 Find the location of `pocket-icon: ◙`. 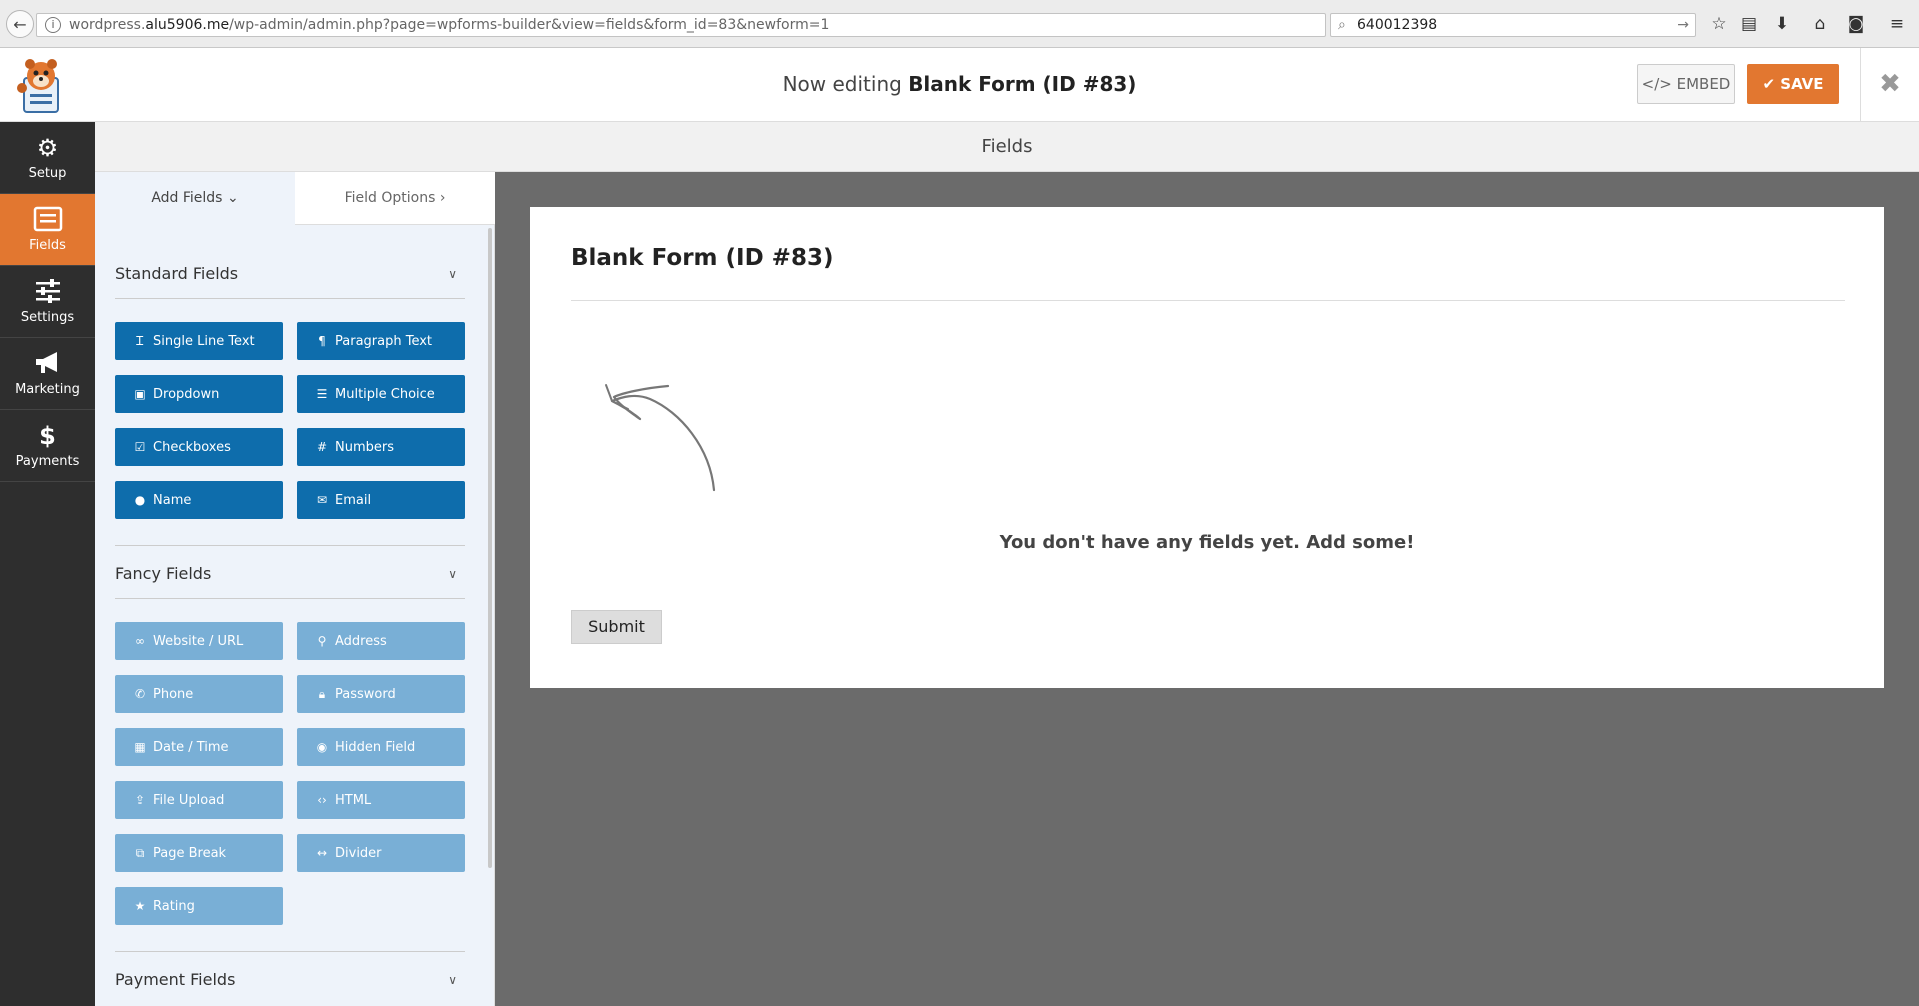

pocket-icon: ◙ is located at coordinates (1856, 24).